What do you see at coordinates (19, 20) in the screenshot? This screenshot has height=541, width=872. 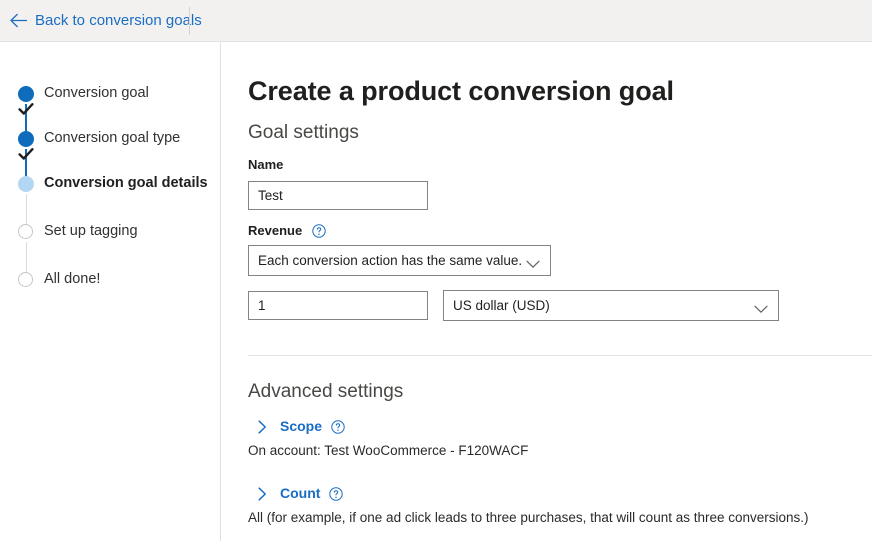 I see `arrow-left-icon` at bounding box center [19, 20].